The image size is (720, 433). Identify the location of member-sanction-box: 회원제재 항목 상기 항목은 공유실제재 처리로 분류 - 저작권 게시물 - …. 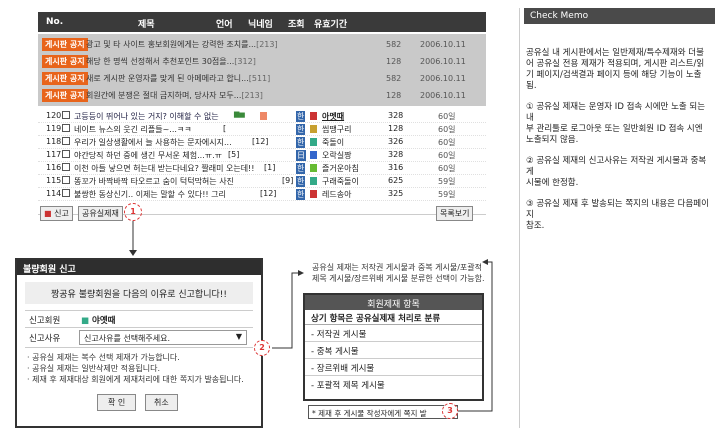
(393, 347).